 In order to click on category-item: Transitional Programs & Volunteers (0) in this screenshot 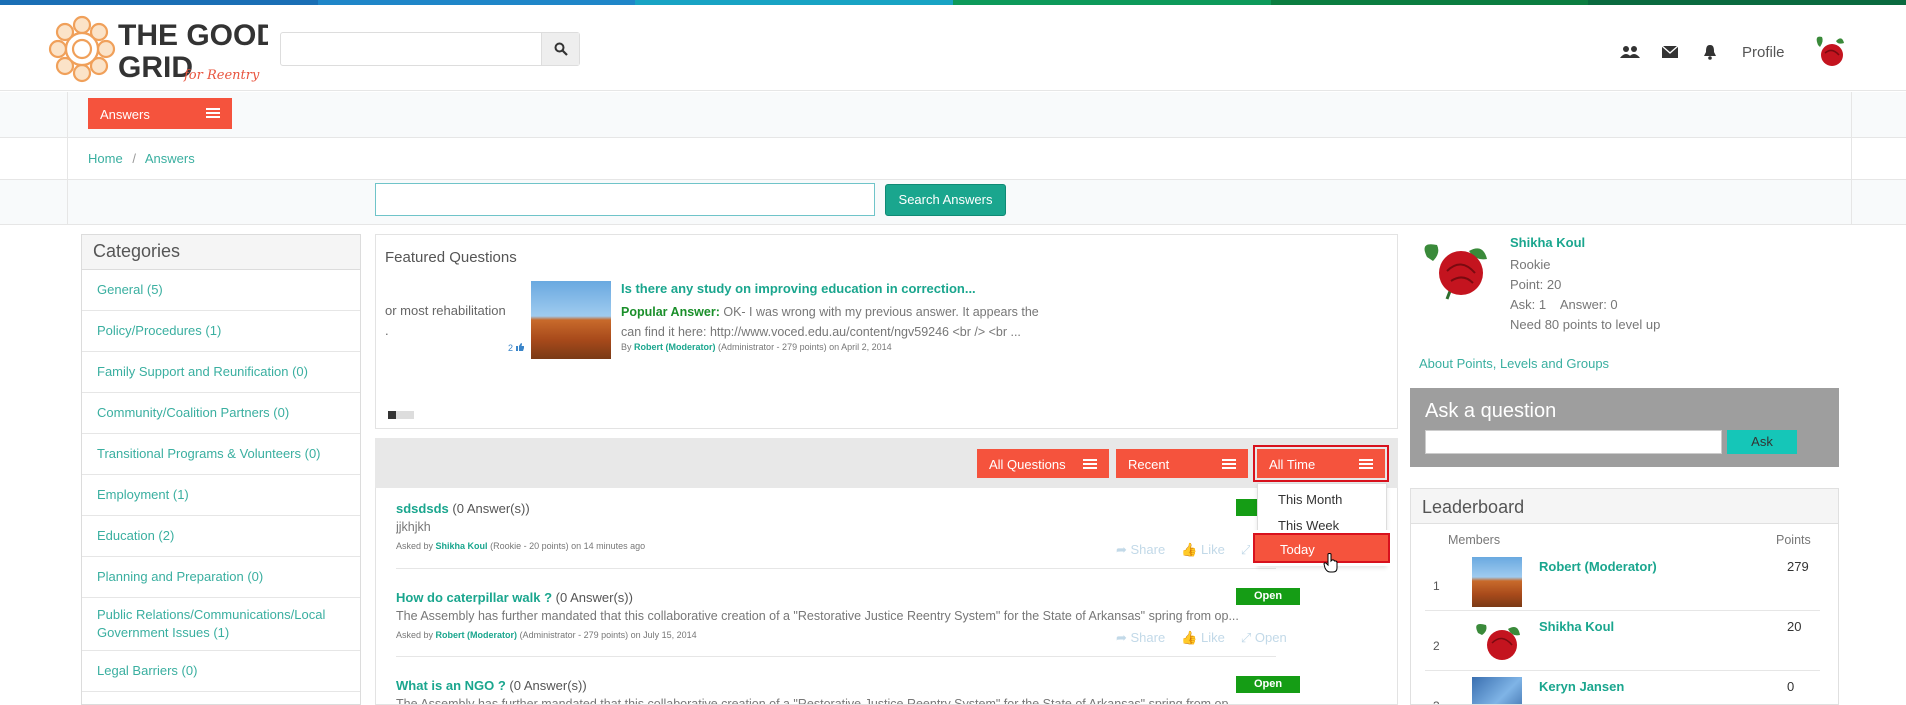, I will do `click(221, 454)`.